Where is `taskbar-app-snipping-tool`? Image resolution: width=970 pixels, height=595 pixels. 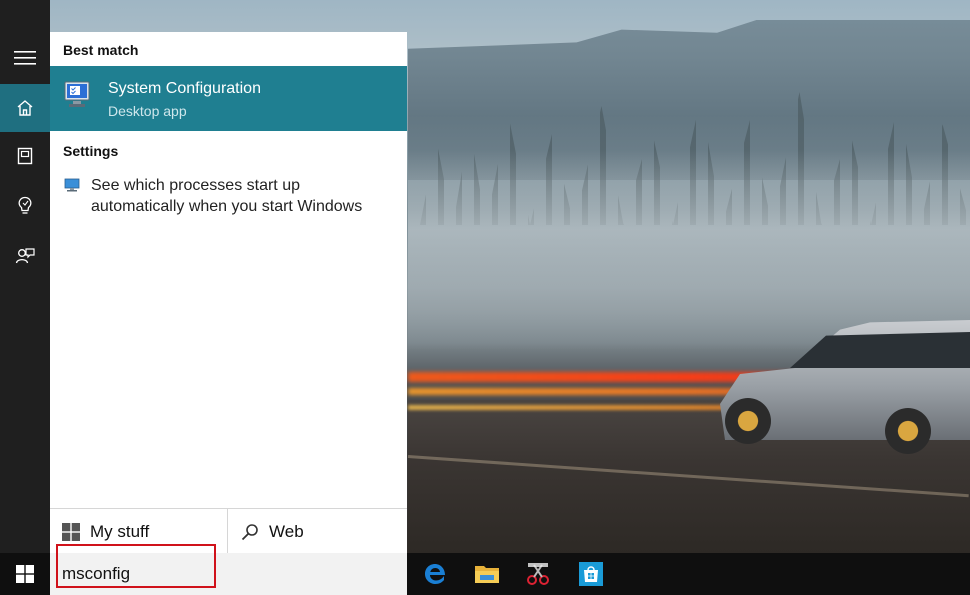 taskbar-app-snipping-tool is located at coordinates (538, 574).